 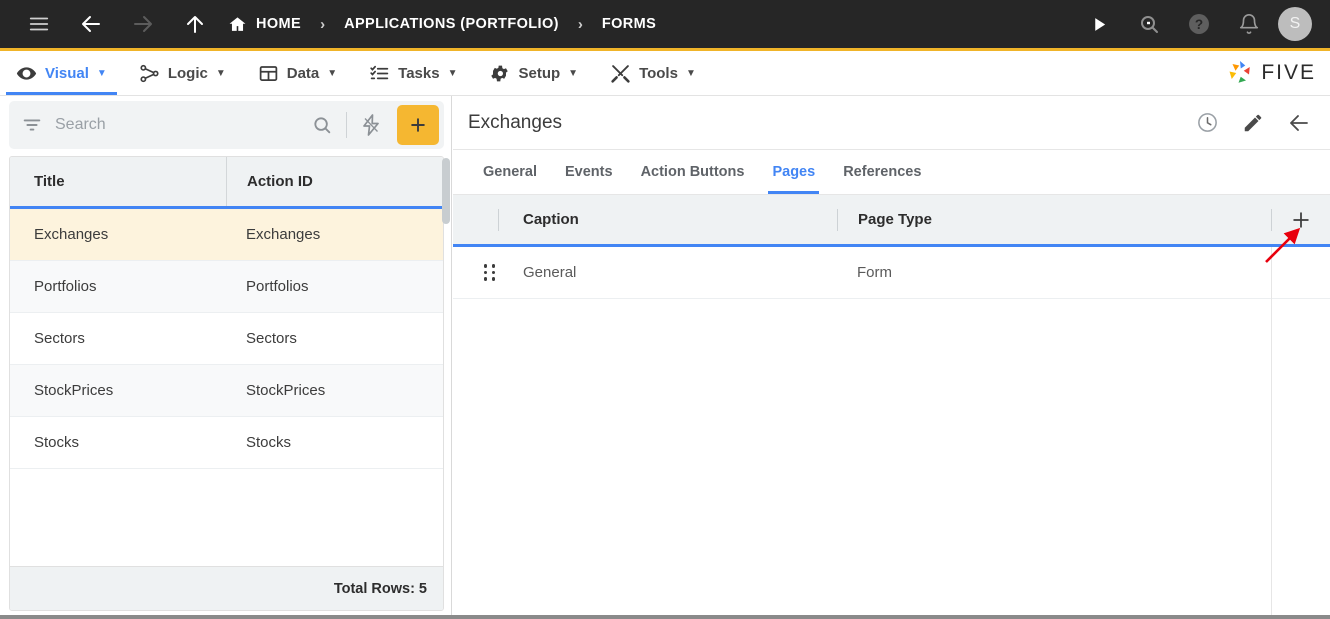 What do you see at coordinates (476, 272) in the screenshot?
I see `drag-handle-icon` at bounding box center [476, 272].